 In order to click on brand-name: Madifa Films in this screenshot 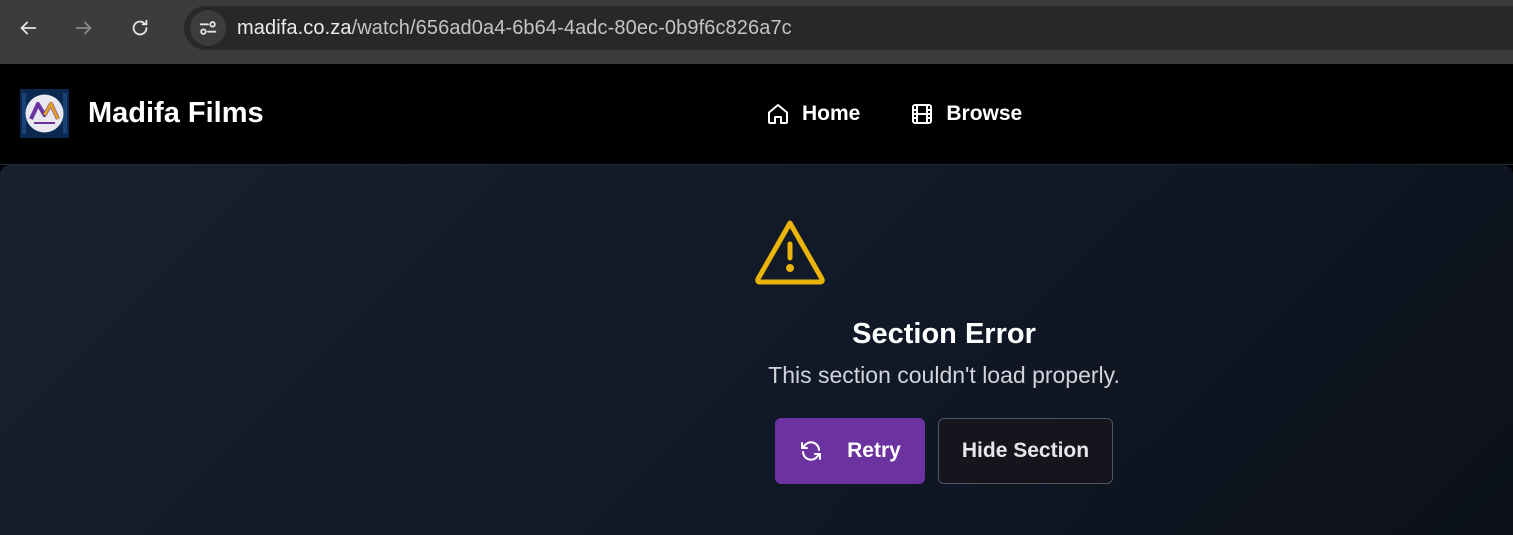, I will do `click(176, 113)`.